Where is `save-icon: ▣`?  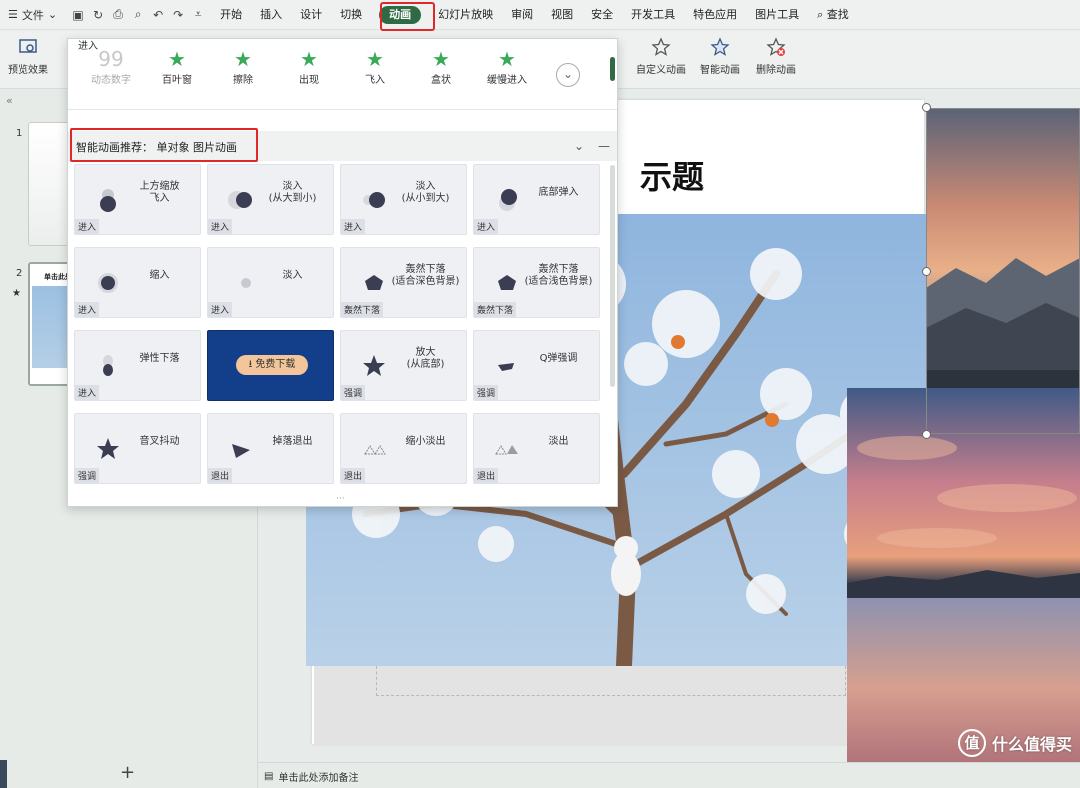 save-icon: ▣ is located at coordinates (78, 15).